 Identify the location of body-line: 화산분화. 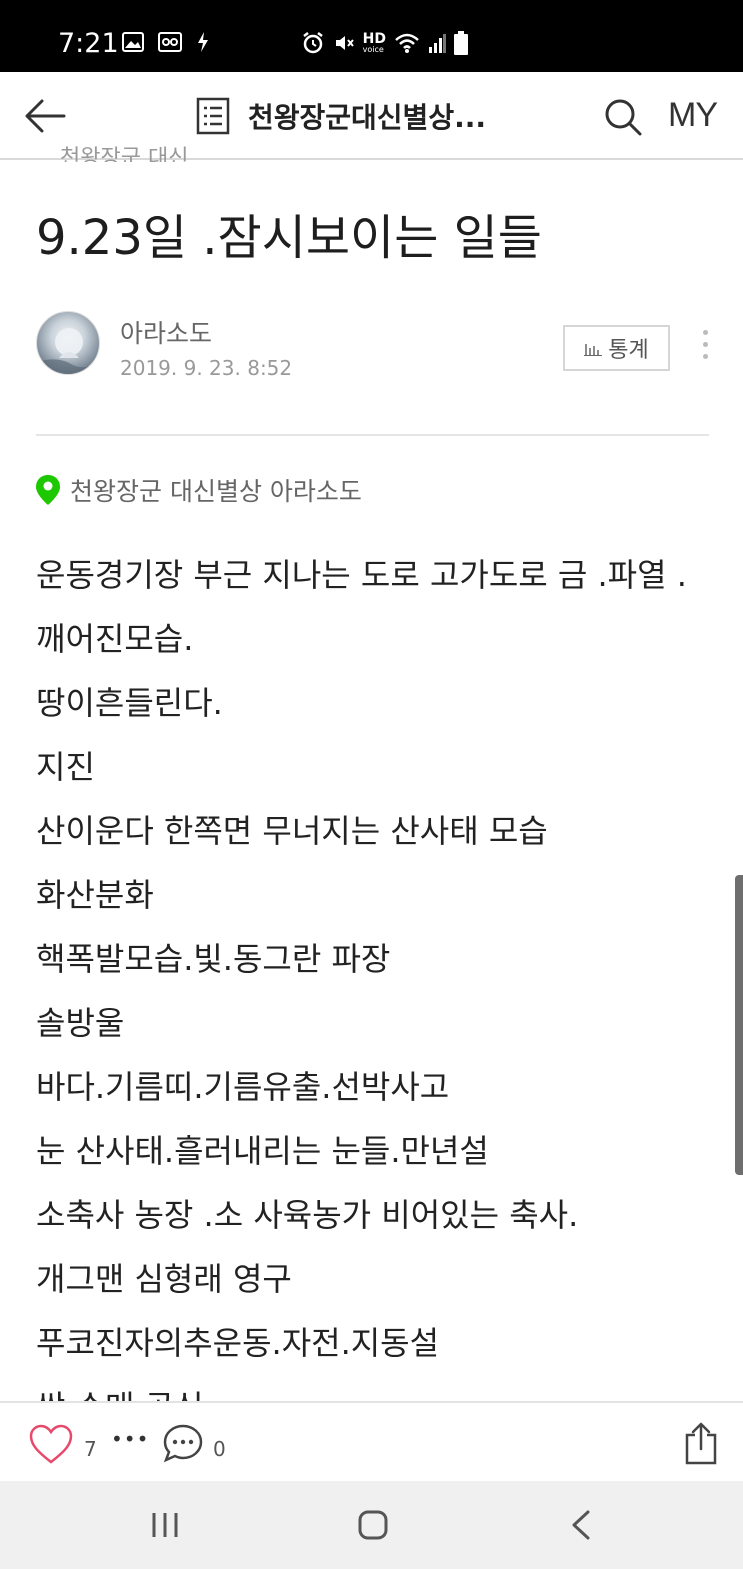
(95, 895).